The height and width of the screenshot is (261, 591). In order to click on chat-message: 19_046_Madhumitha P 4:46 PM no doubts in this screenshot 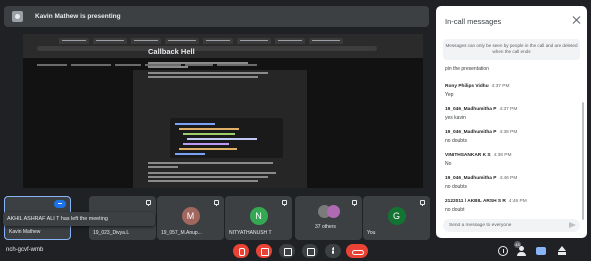, I will do `click(510, 187)`.